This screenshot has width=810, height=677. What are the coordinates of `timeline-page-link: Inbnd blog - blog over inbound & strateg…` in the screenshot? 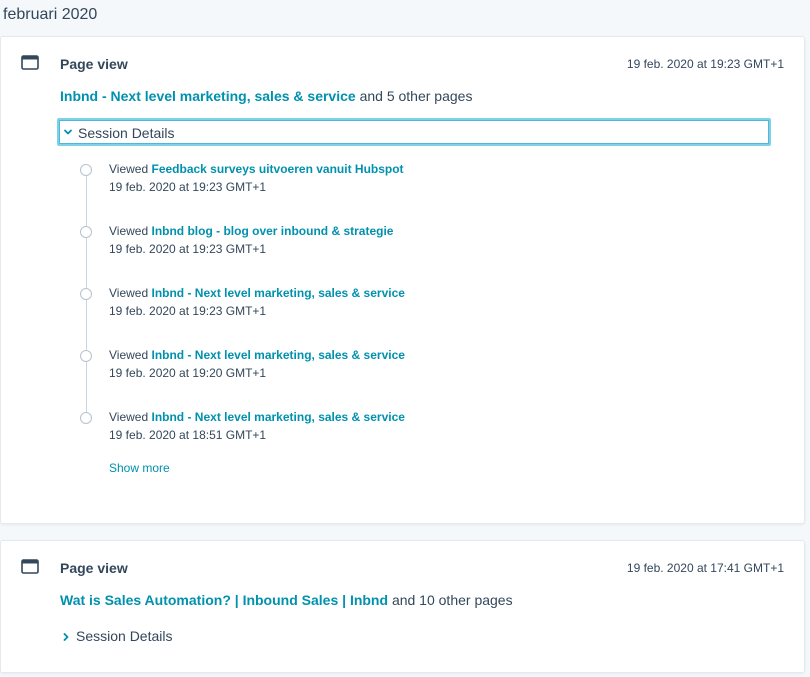 It's located at (272, 231).